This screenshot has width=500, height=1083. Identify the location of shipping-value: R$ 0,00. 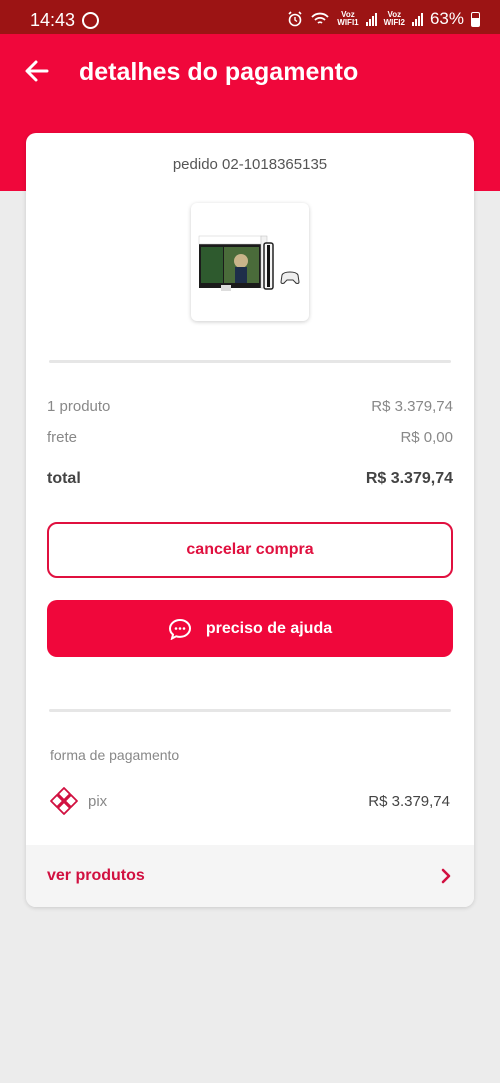
(426, 437).